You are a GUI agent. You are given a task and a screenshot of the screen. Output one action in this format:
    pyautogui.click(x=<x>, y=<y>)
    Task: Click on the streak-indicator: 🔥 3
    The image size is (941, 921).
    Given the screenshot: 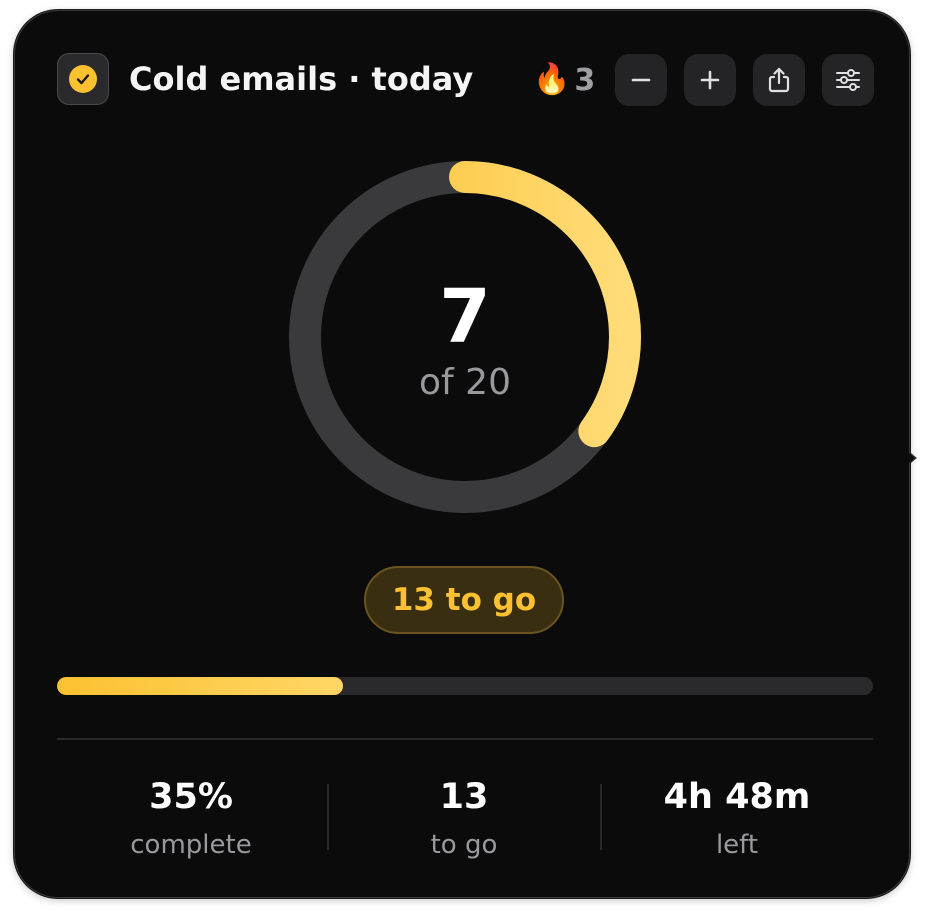 What is the action you would take?
    pyautogui.click(x=564, y=80)
    